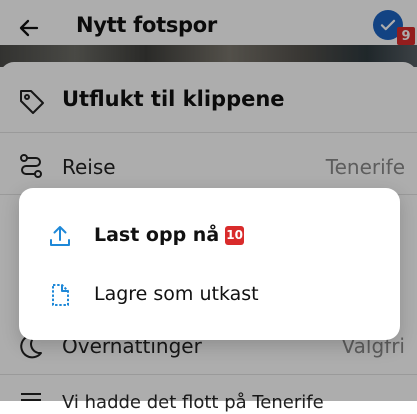 This screenshot has width=417, height=414. Describe the element at coordinates (176, 294) in the screenshot. I see `draft-label: Lagre som utkast` at that location.